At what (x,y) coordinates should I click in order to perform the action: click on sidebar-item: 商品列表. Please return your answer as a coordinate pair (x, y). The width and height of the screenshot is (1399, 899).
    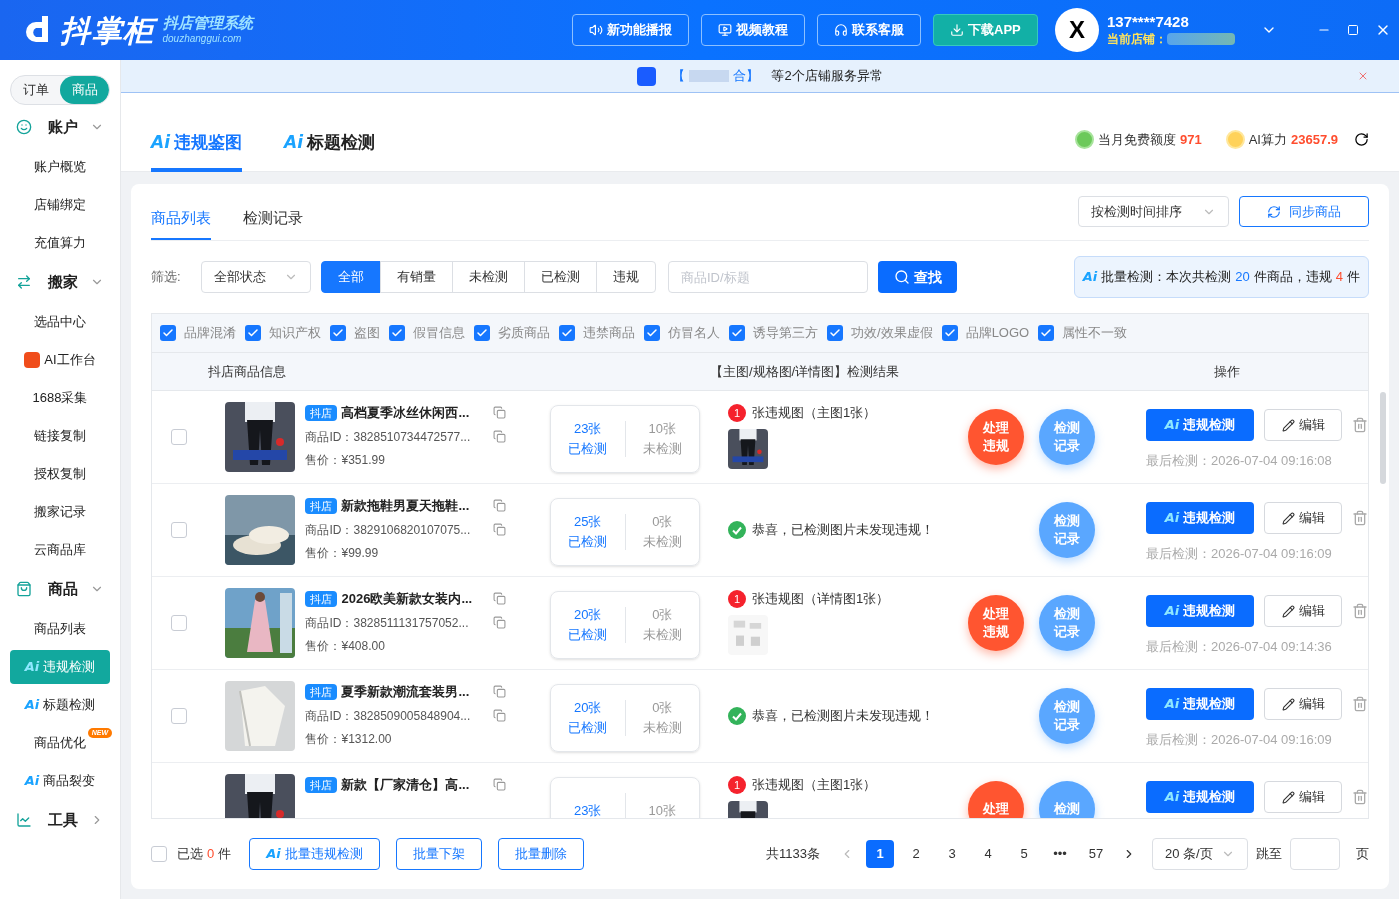
    Looking at the image, I should click on (60, 629).